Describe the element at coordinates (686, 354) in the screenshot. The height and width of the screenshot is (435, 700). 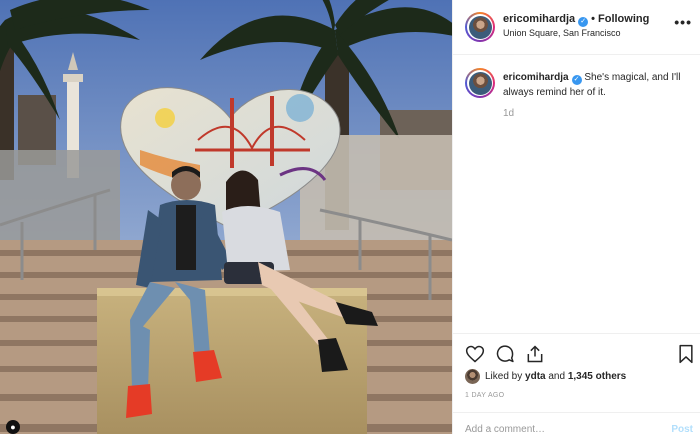
I see `bookmark-icon` at that location.